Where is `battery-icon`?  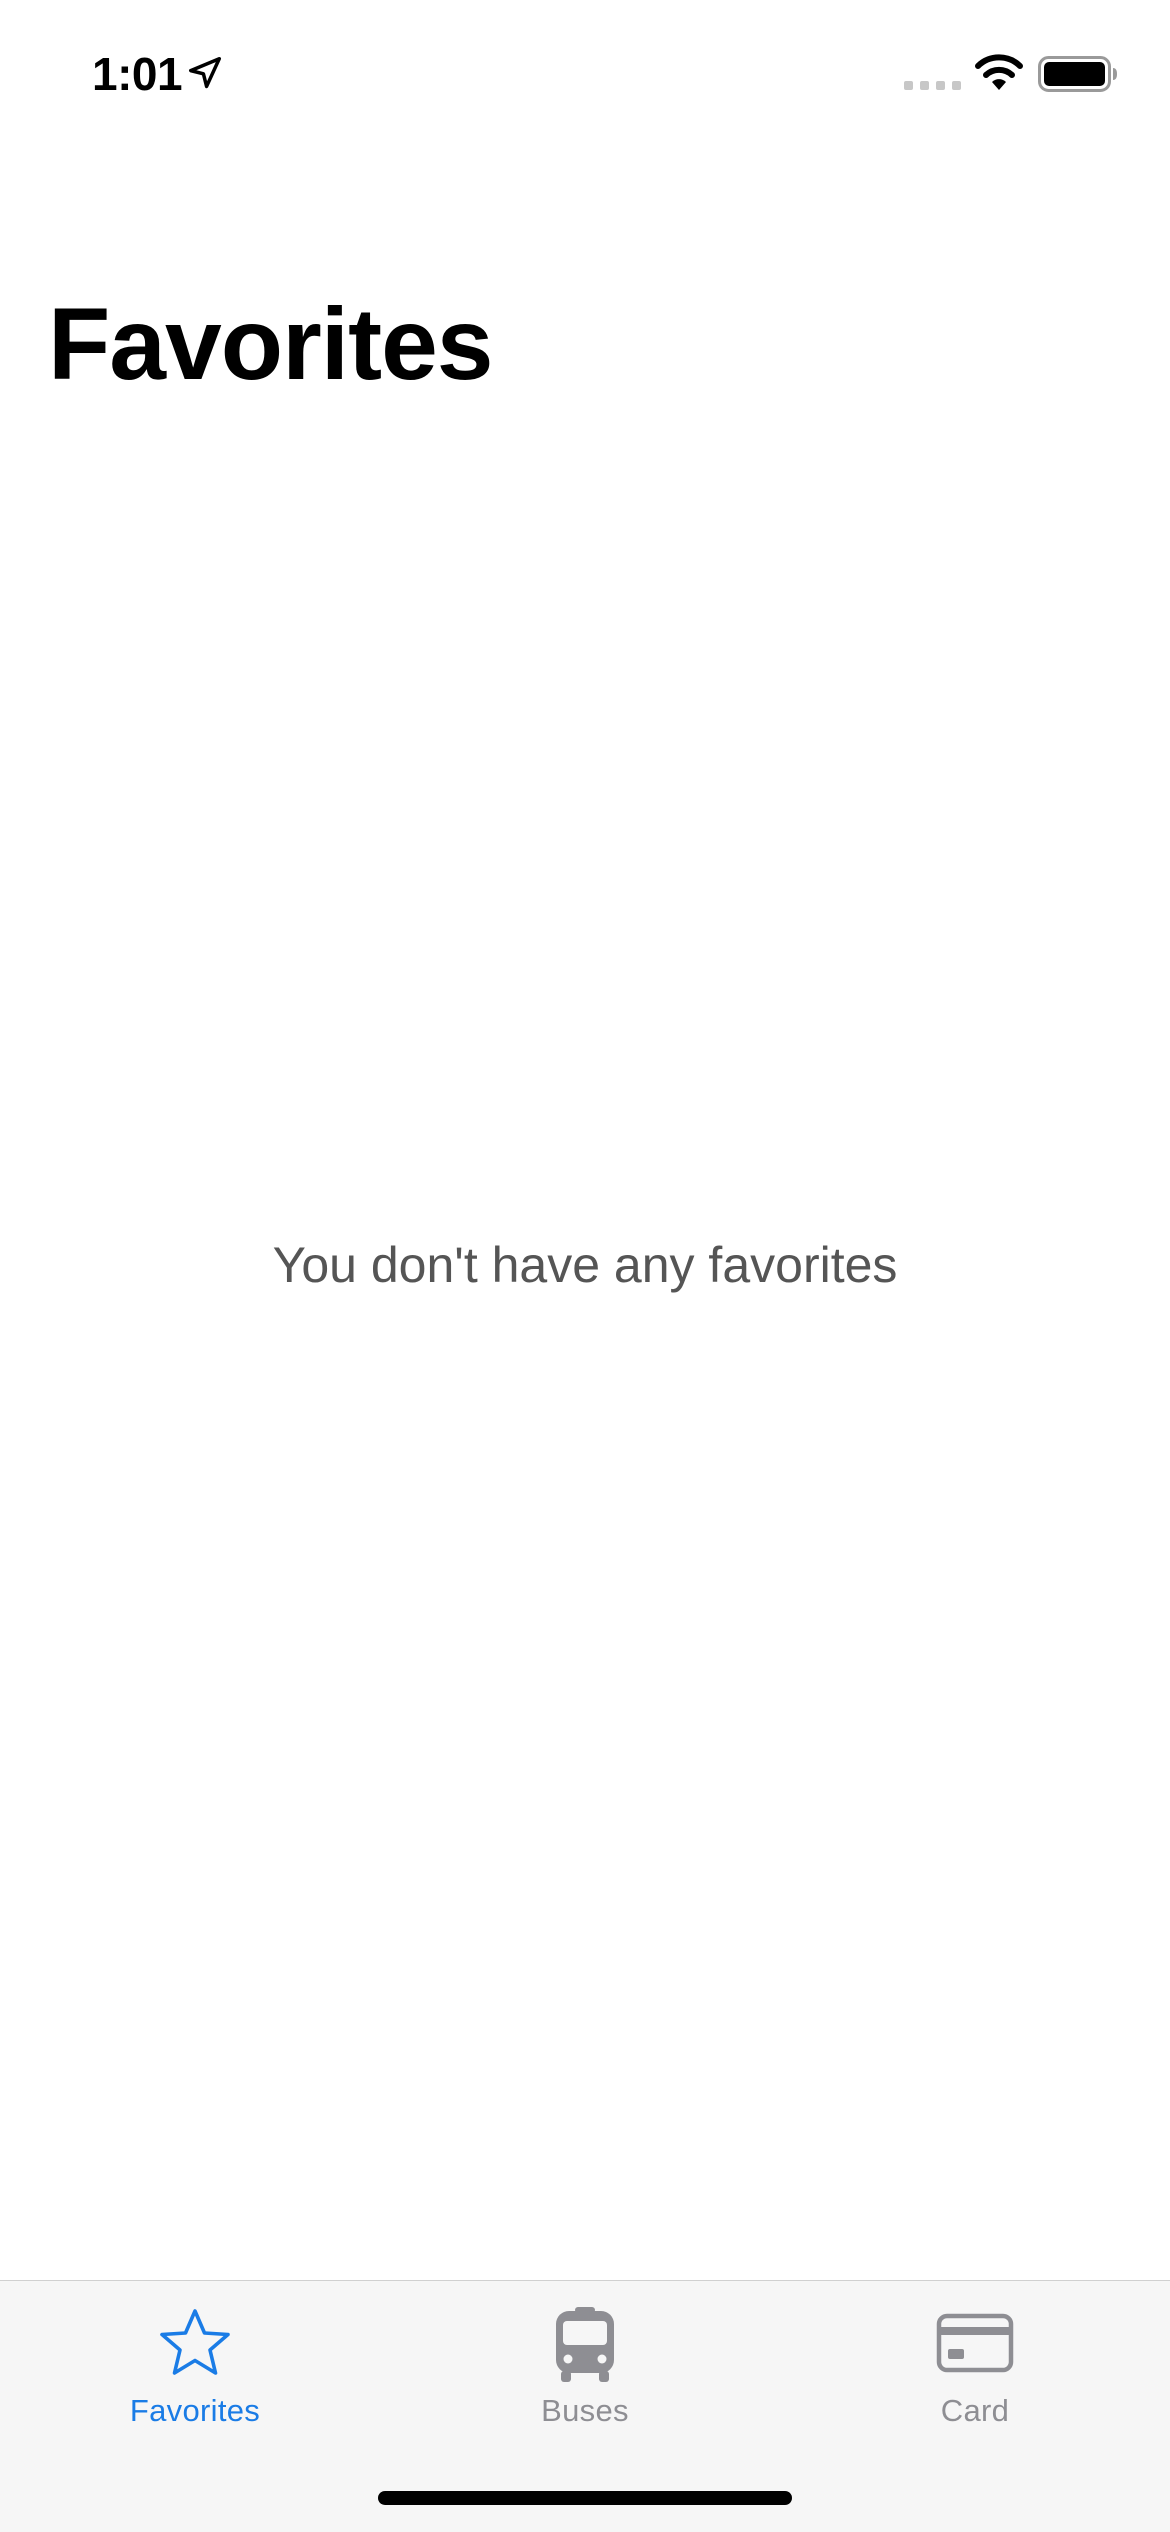
battery-icon is located at coordinates (1077, 74).